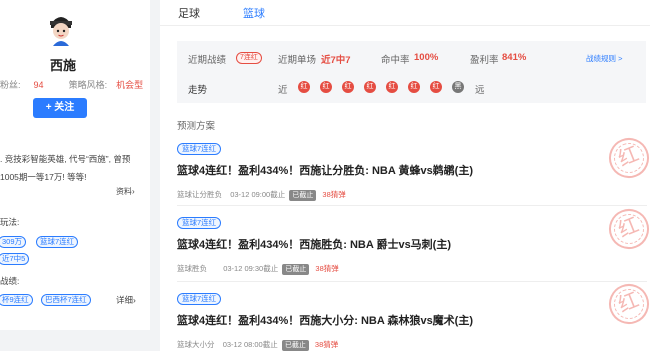 Image resolution: width=650 pixels, height=351 pixels. Describe the element at coordinates (254, 13) in the screenshot. I see `tab-basketball: 篮球` at that location.